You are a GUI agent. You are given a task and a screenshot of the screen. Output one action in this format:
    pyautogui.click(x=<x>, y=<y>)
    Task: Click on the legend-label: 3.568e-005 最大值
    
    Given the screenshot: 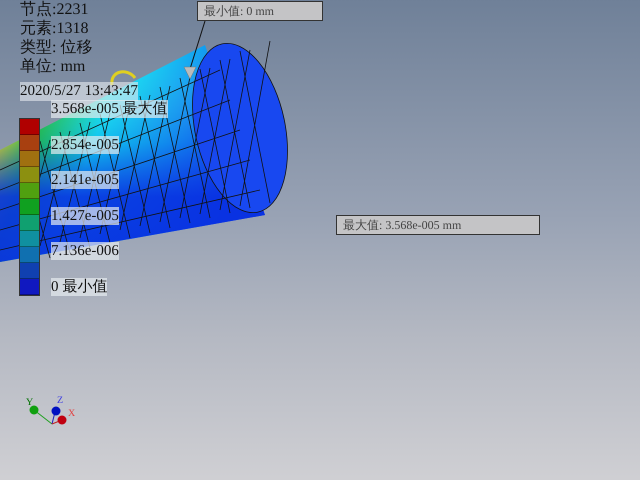 What is the action you would take?
    pyautogui.click(x=109, y=109)
    